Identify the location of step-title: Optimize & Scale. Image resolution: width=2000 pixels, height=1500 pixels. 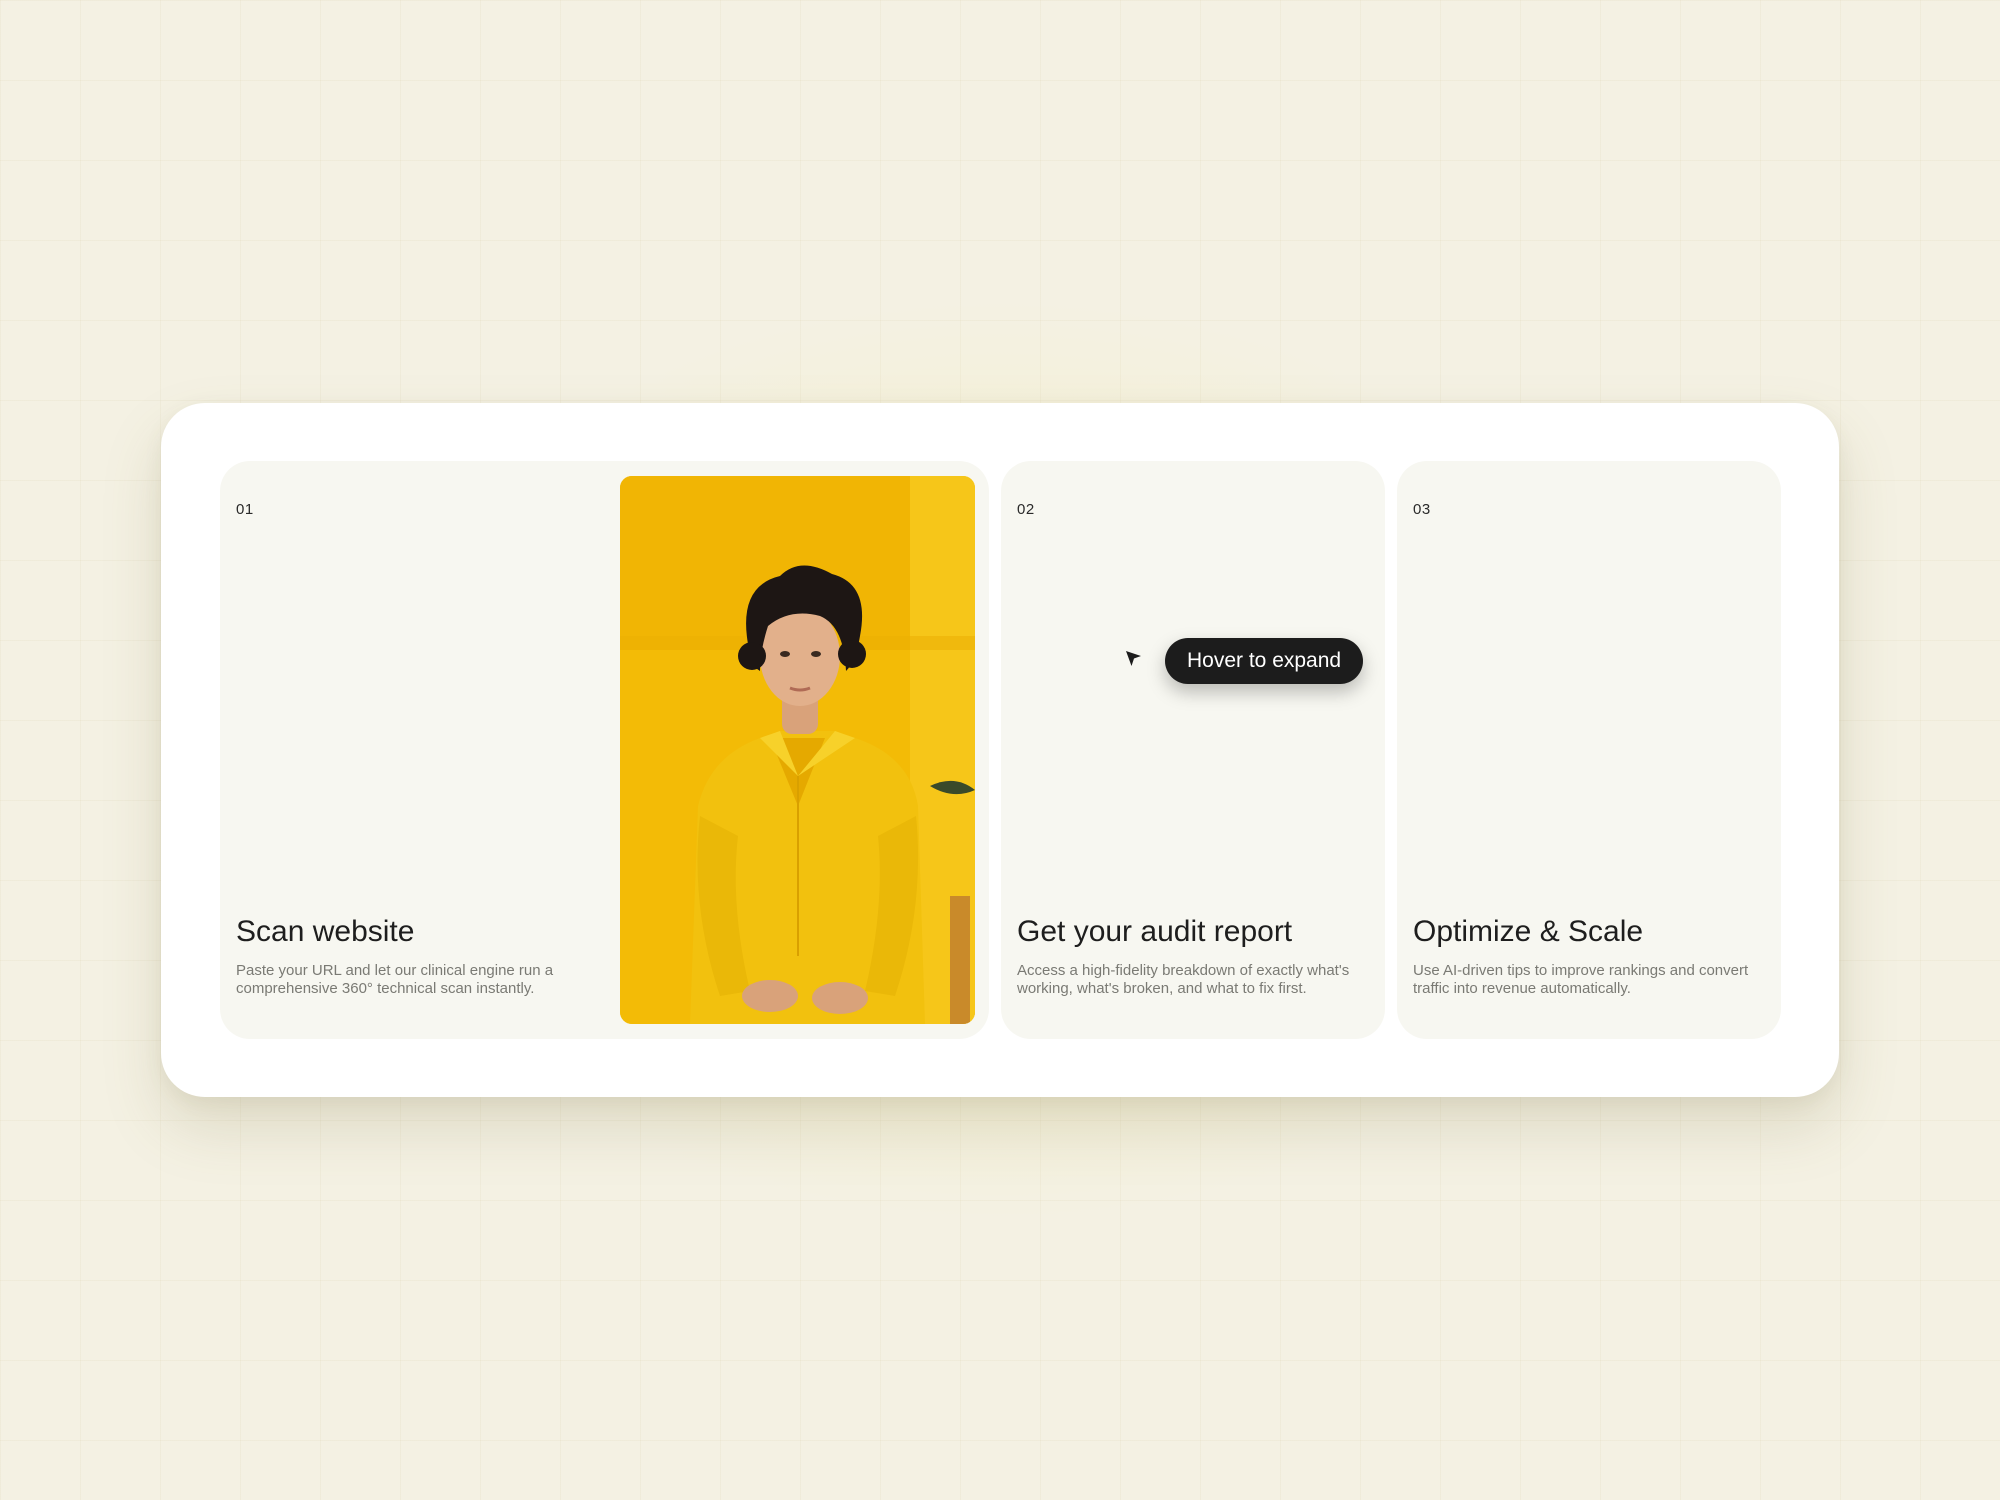
(1528, 931).